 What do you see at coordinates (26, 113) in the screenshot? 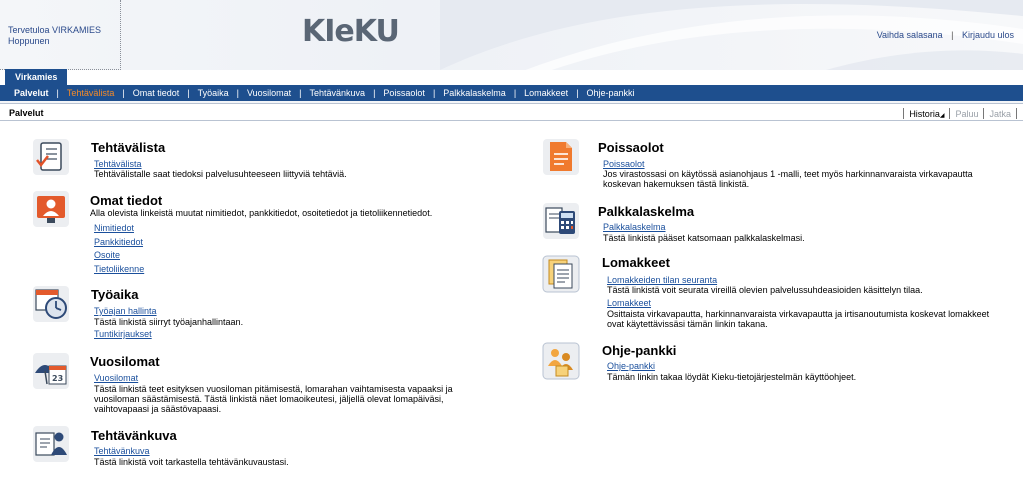
I see `page-title: Palvelut` at bounding box center [26, 113].